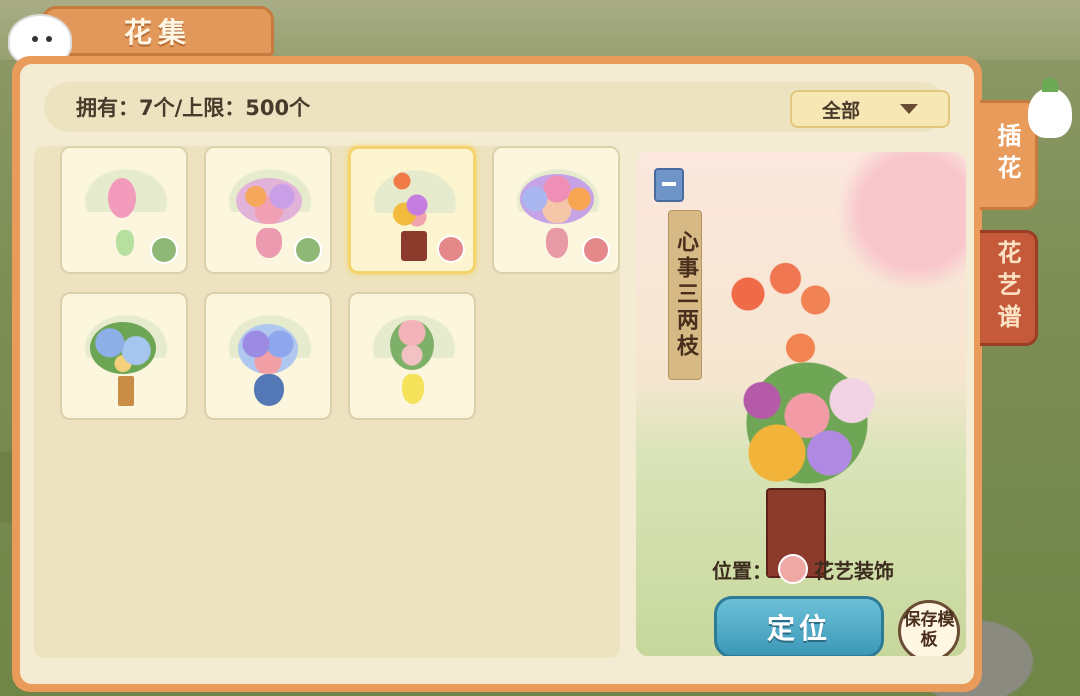 The image size is (1080, 696). Describe the element at coordinates (414, 246) in the screenshot. I see `red-vase-icon` at that location.